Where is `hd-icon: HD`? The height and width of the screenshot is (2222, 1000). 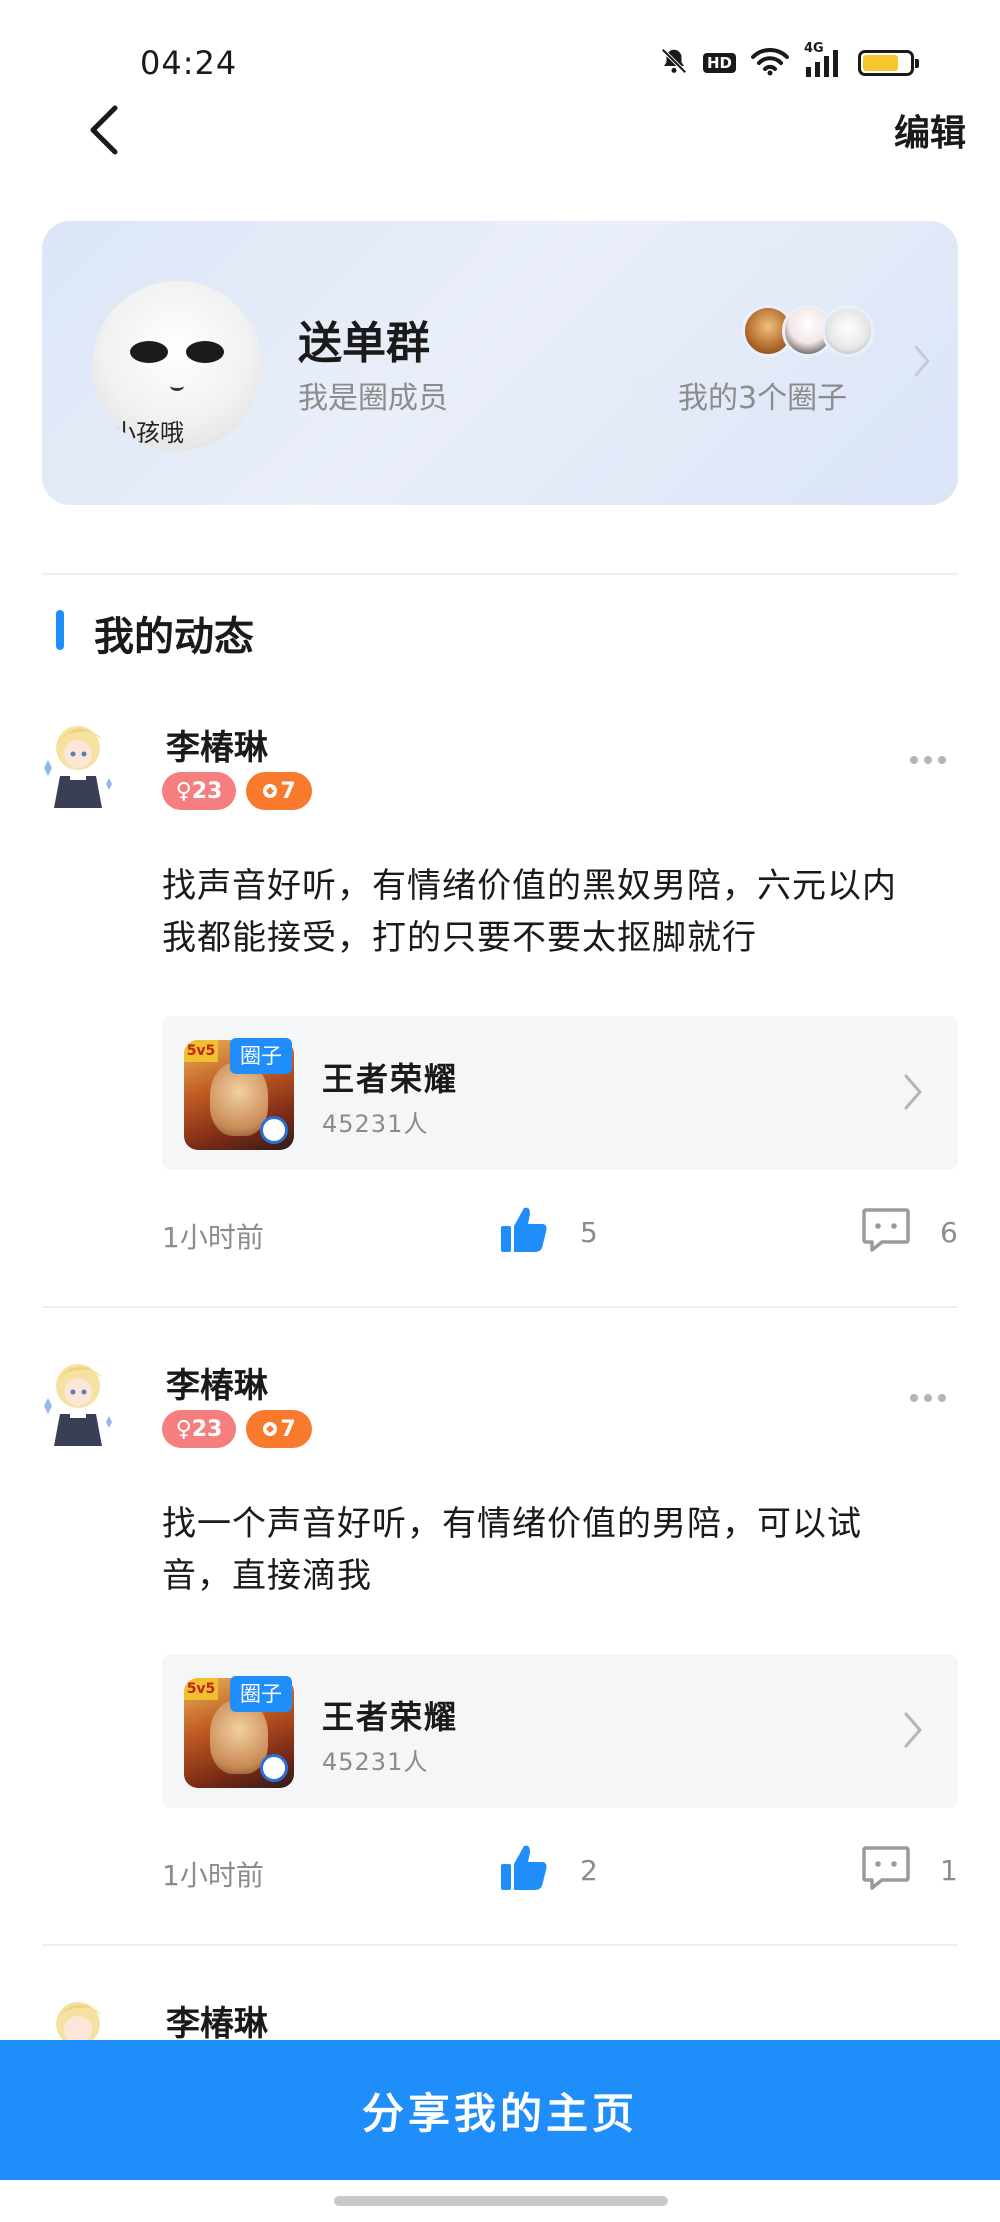 hd-icon: HD is located at coordinates (719, 63).